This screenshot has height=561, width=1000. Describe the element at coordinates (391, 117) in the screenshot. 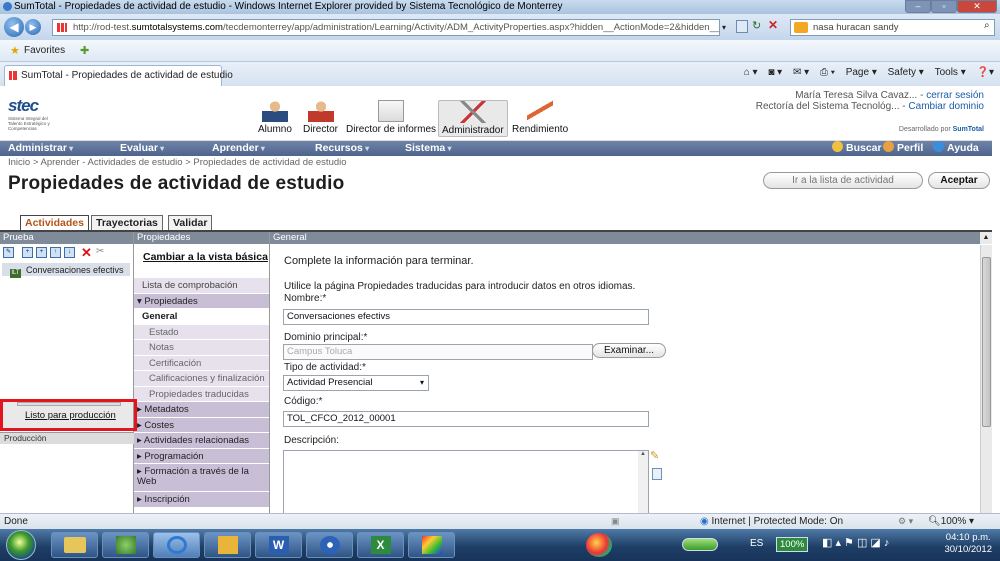

I see `role-report-director: Director de informes` at that location.